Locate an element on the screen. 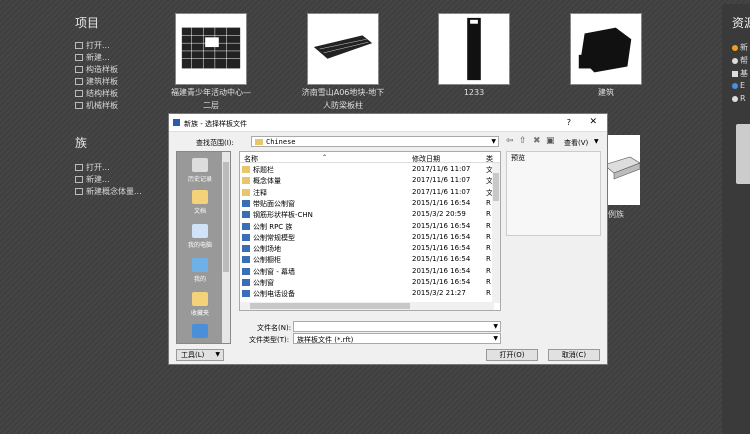  filename-chevron-icon: ▼ is located at coordinates (495, 326).